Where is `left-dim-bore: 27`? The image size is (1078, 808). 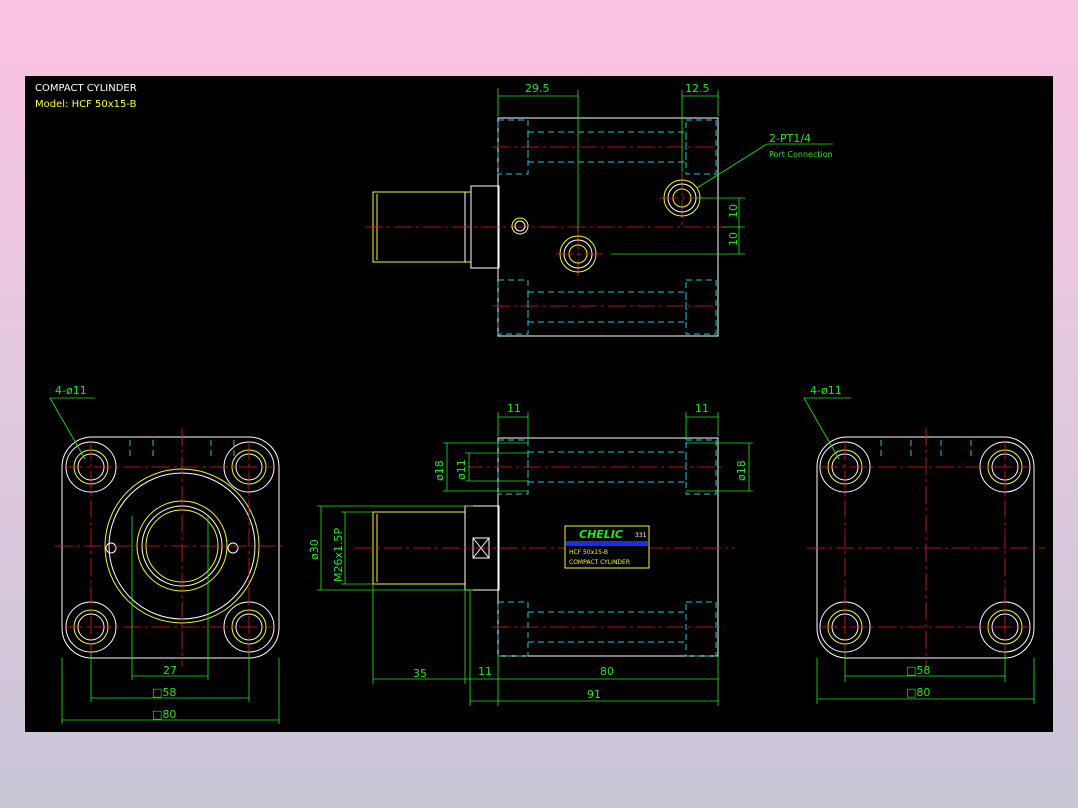 left-dim-bore: 27 is located at coordinates (170, 670).